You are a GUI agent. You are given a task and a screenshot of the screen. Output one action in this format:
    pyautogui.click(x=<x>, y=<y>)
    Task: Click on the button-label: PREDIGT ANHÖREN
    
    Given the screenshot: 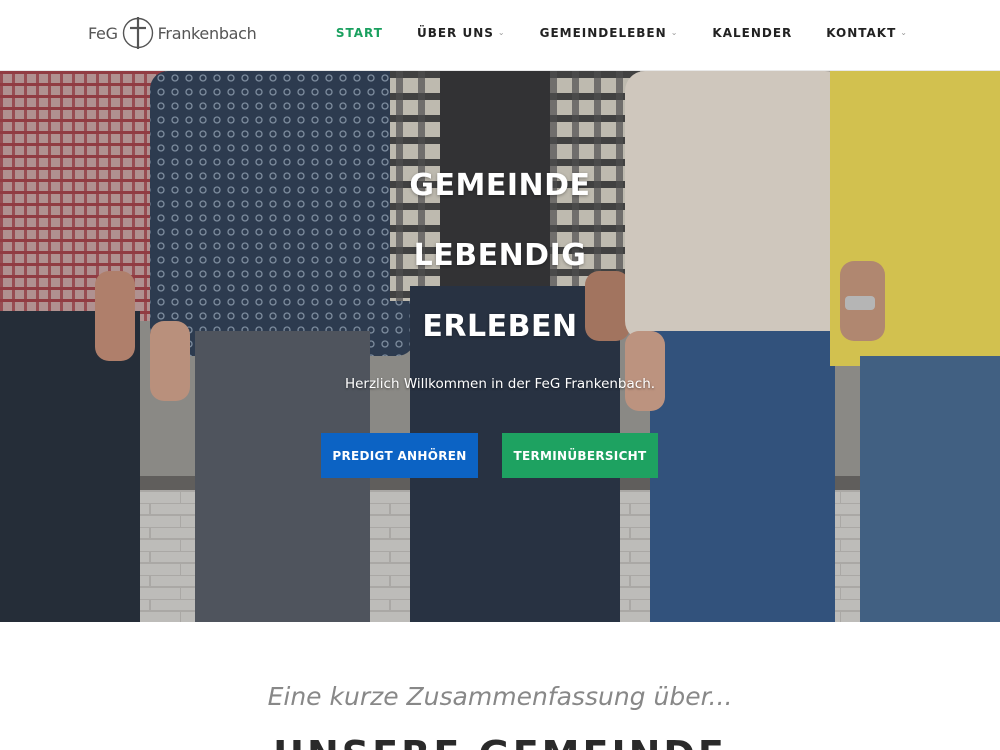 What is the action you would take?
    pyautogui.click(x=399, y=455)
    